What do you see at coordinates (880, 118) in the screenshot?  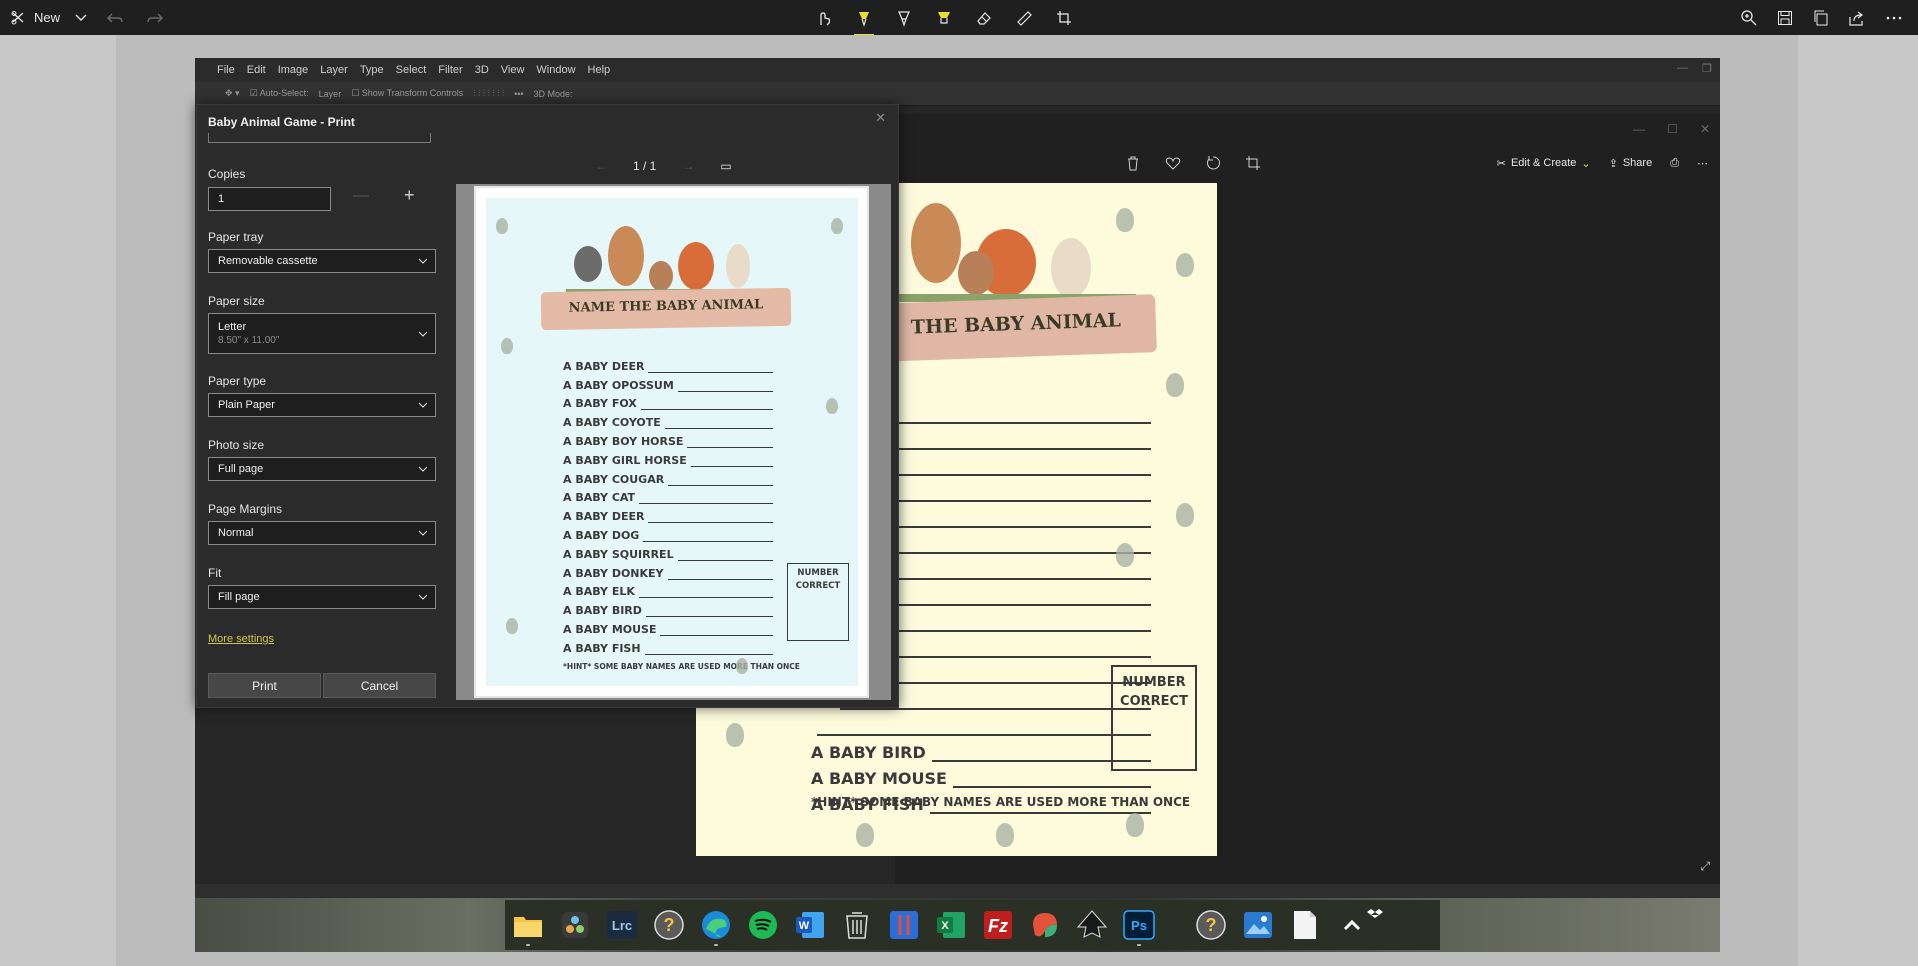 I see `close-icon: ✕` at bounding box center [880, 118].